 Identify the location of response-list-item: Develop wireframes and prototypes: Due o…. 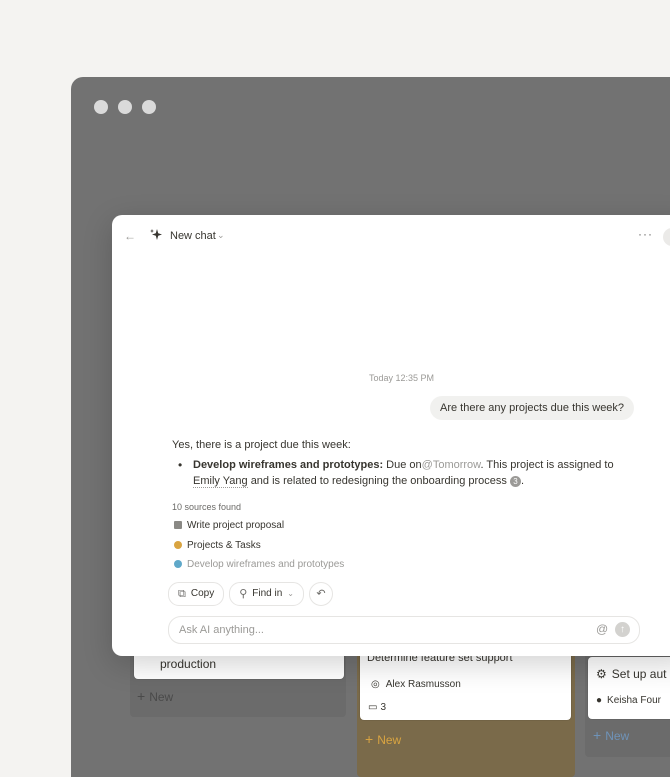
(407, 473).